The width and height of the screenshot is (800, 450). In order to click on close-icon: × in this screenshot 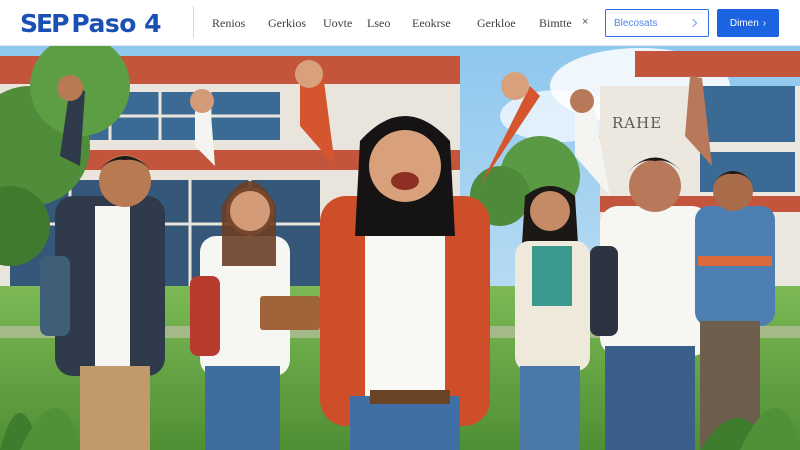, I will do `click(585, 22)`.